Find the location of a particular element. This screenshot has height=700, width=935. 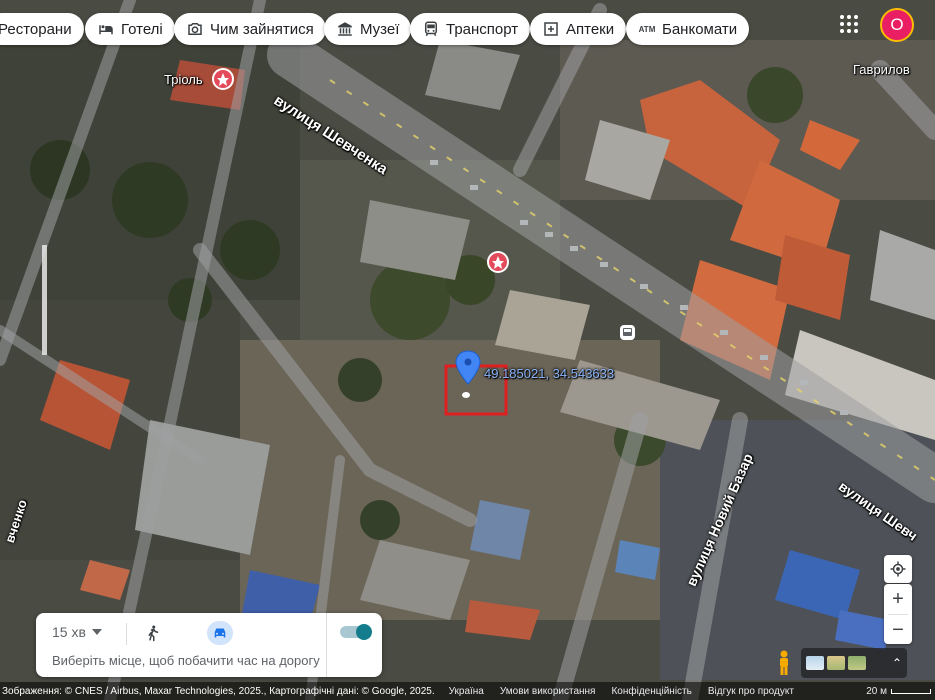

zoom-control: + − is located at coordinates (898, 614).